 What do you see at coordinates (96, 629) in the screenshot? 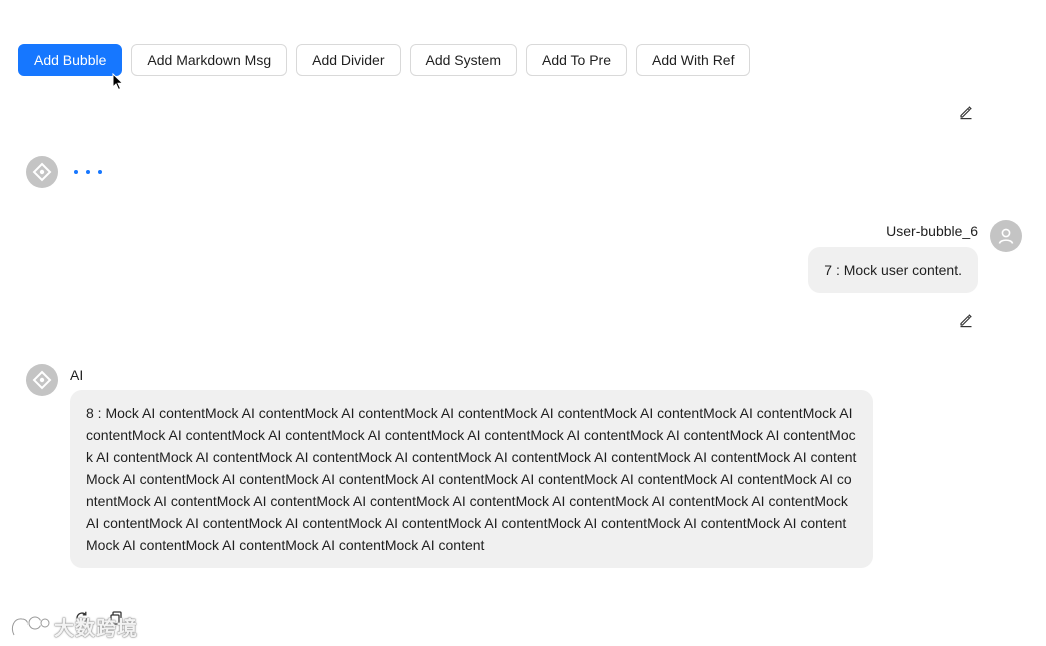
I see `watermark-text: 大数跨境` at bounding box center [96, 629].